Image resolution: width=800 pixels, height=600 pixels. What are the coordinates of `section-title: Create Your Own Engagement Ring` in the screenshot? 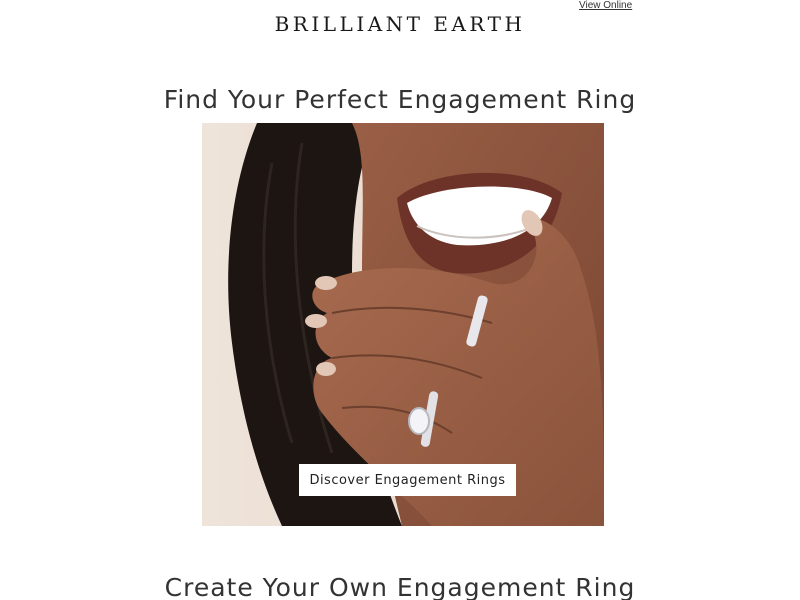 It's located at (400, 586).